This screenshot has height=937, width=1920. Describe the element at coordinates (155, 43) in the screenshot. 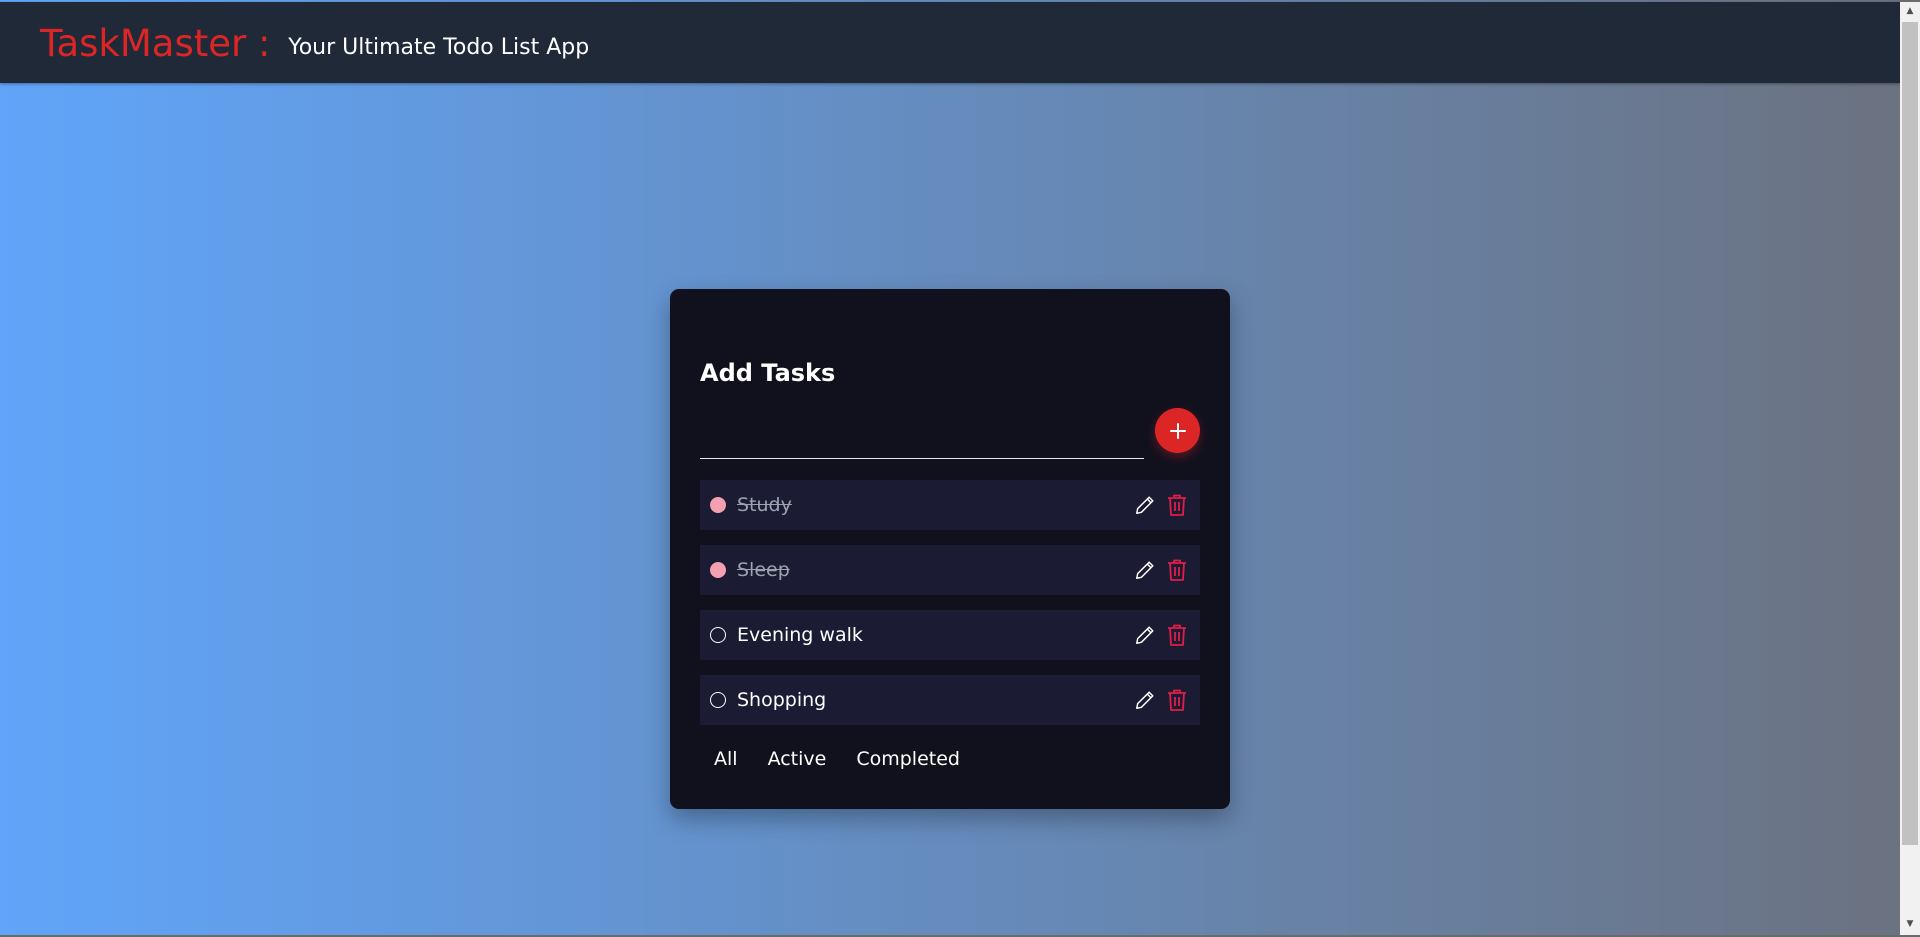

I see `brand-name: TaskMaster :` at that location.